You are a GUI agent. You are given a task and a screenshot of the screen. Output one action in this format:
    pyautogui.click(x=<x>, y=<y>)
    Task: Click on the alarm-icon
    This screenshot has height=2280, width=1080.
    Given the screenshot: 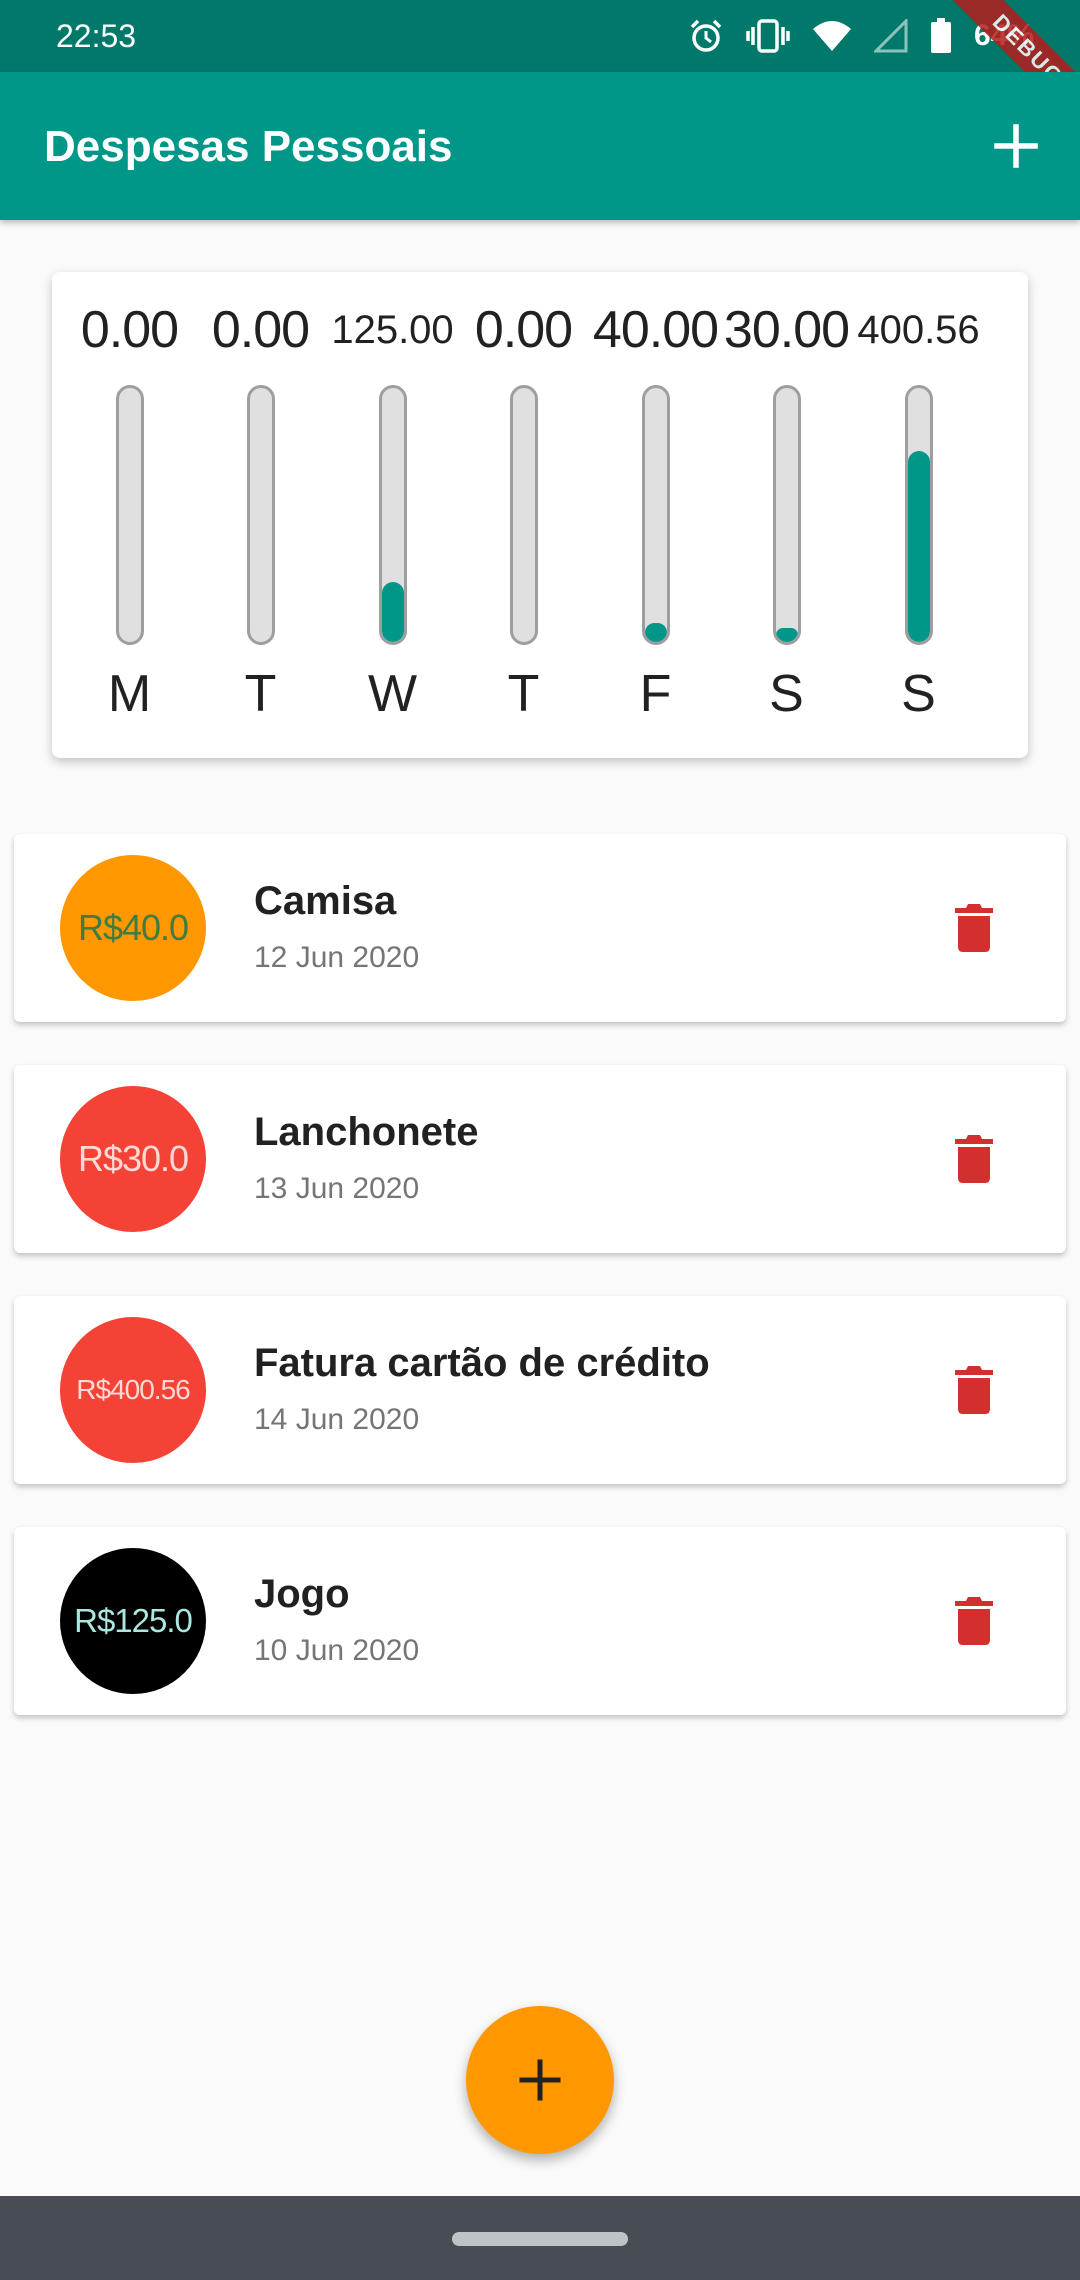 What is the action you would take?
    pyautogui.click(x=706, y=36)
    